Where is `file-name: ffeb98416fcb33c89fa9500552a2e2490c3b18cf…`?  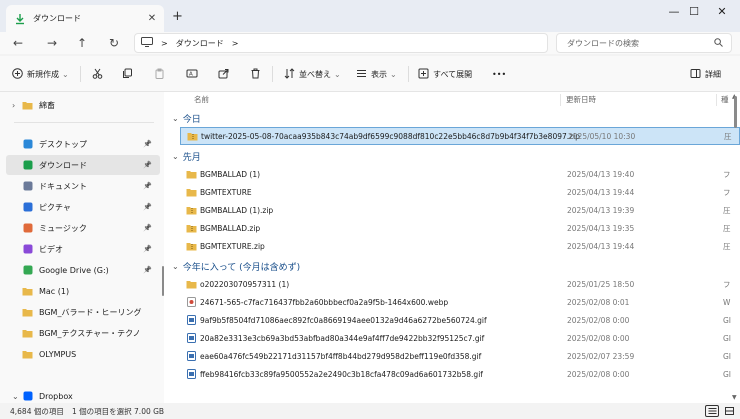 file-name: ffeb98416fcb33c89fa9500552a2e2490c3b18cf… is located at coordinates (341, 374).